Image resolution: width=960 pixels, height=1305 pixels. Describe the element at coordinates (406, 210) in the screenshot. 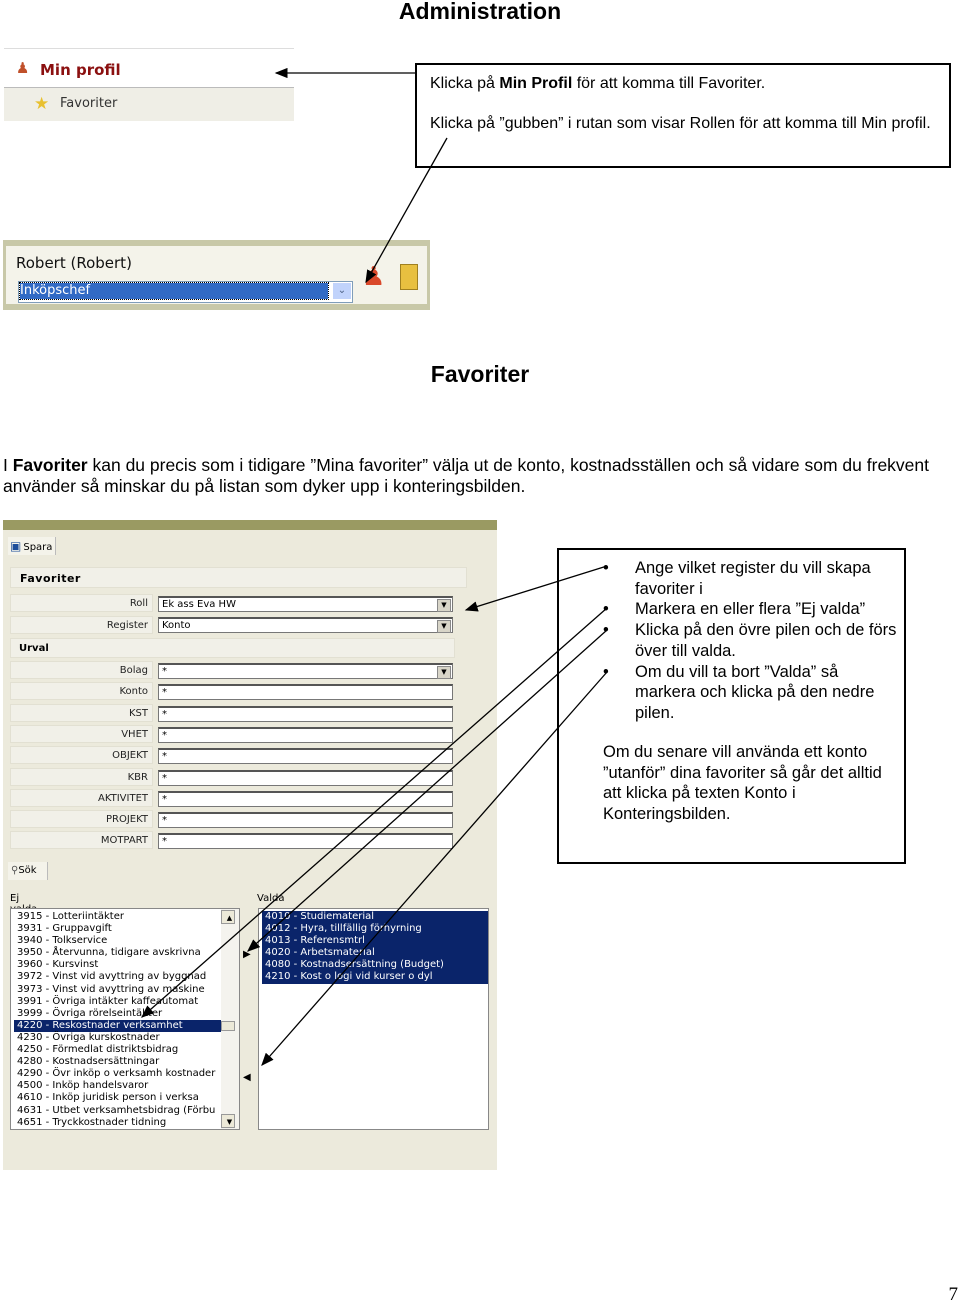

I see `arrow-to-user-icon` at that location.